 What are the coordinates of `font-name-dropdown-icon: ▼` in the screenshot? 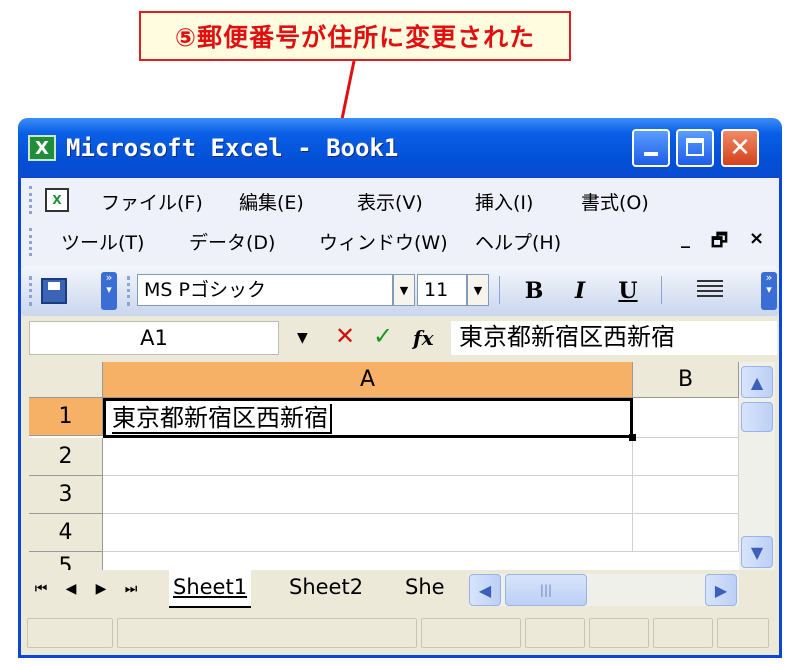 It's located at (404, 290).